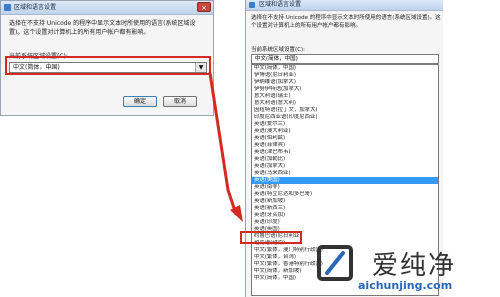 This screenshot has height=297, width=500. I want to click on brand-logo-icon, so click(335, 263).